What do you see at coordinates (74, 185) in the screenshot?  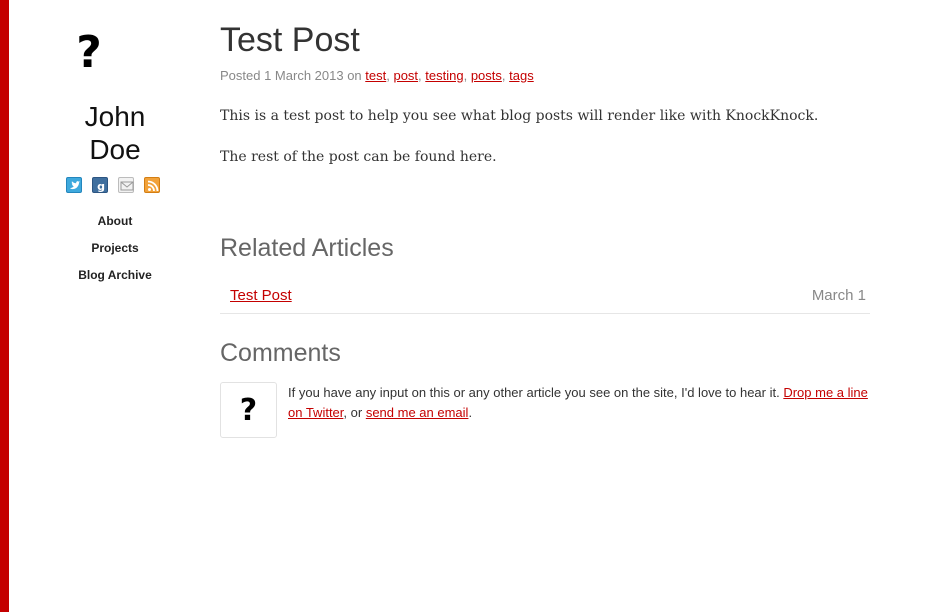 I see `twitter-icon` at bounding box center [74, 185].